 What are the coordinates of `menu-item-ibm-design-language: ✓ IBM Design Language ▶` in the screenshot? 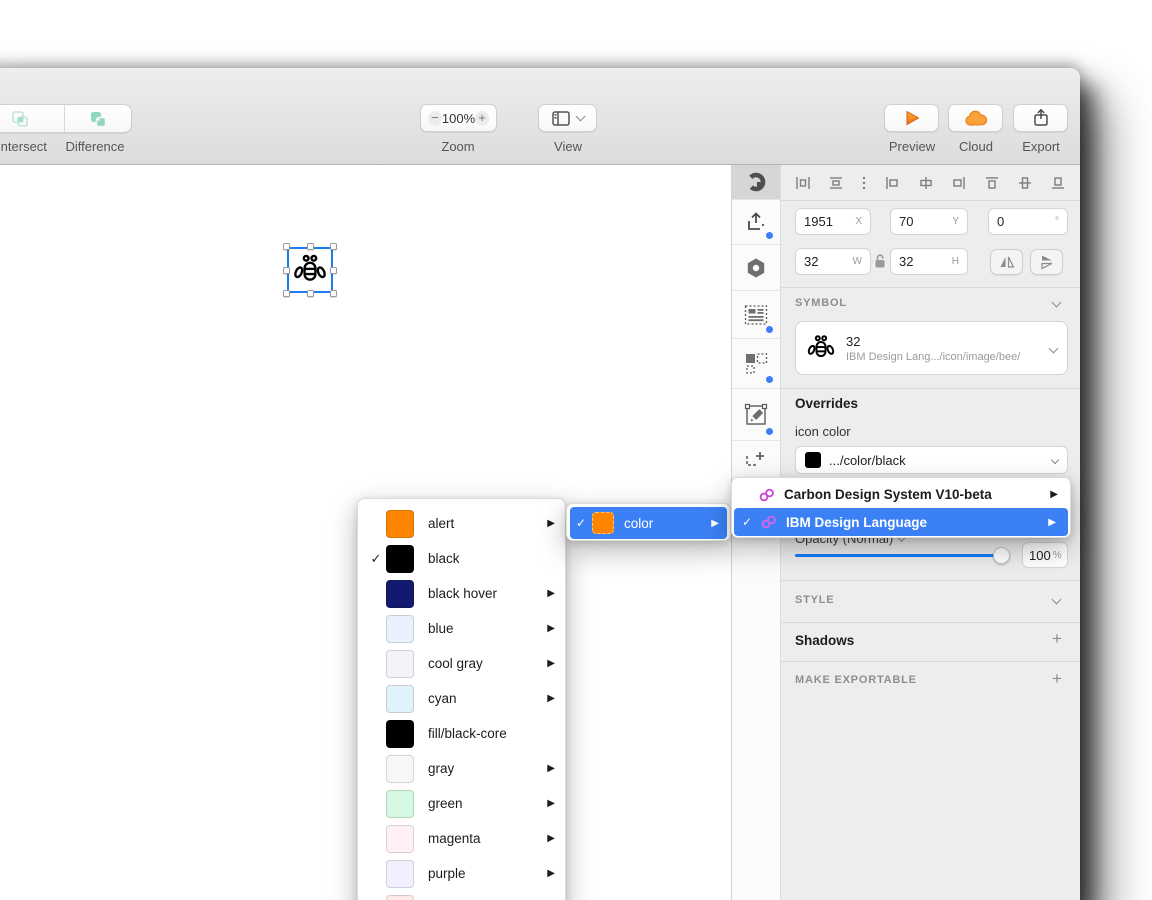 It's located at (901, 522).